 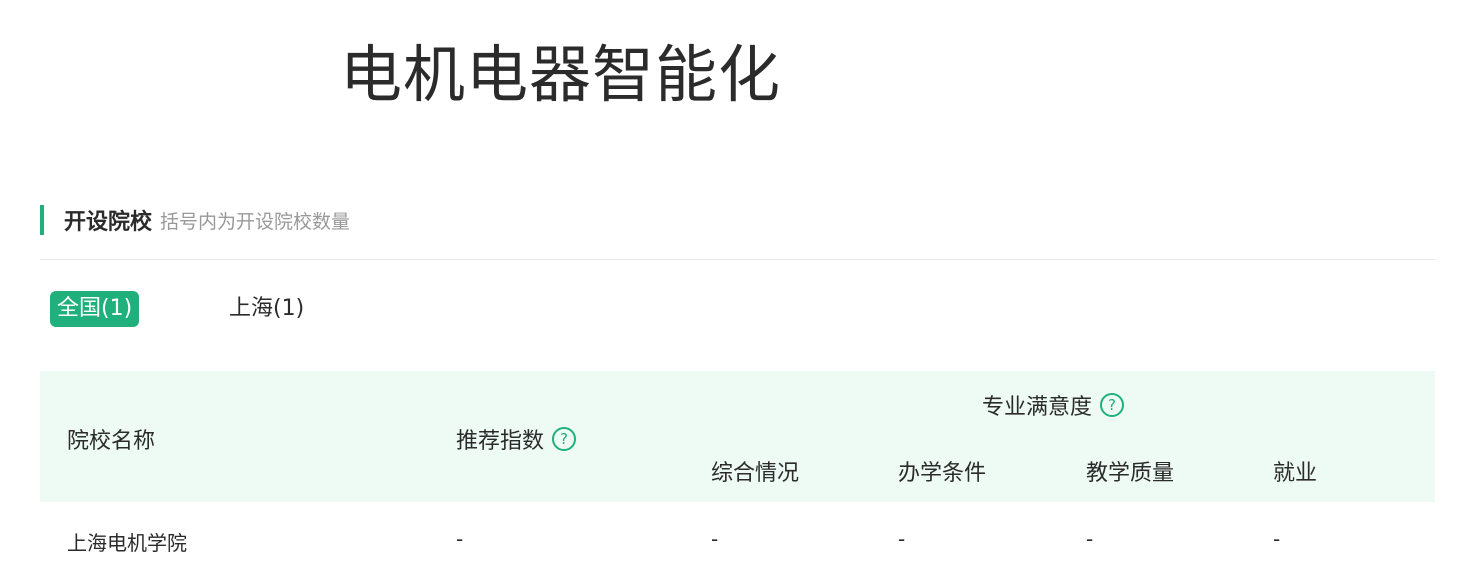 What do you see at coordinates (255, 221) in the screenshot?
I see `section-subtitle: 括号内为开设院校数量` at bounding box center [255, 221].